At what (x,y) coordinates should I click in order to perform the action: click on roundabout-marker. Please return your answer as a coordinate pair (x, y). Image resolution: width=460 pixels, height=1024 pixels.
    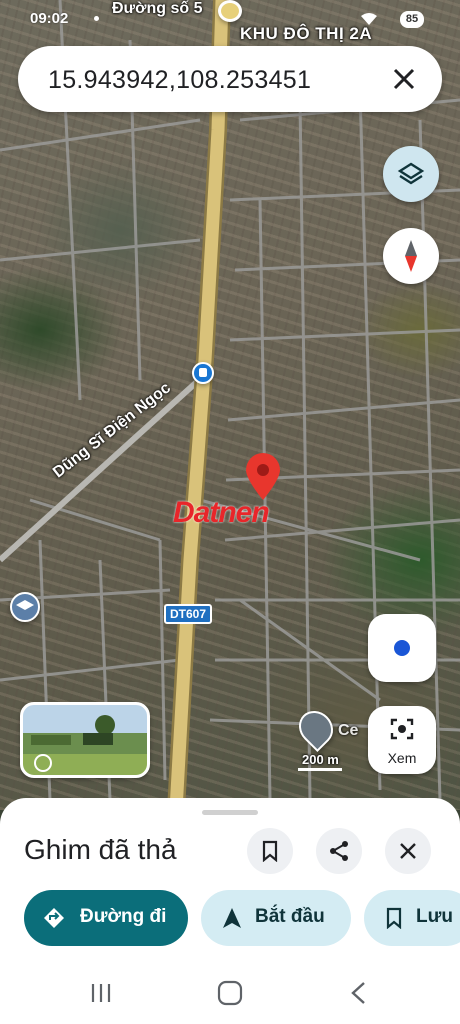
    Looking at the image, I should click on (230, 11).